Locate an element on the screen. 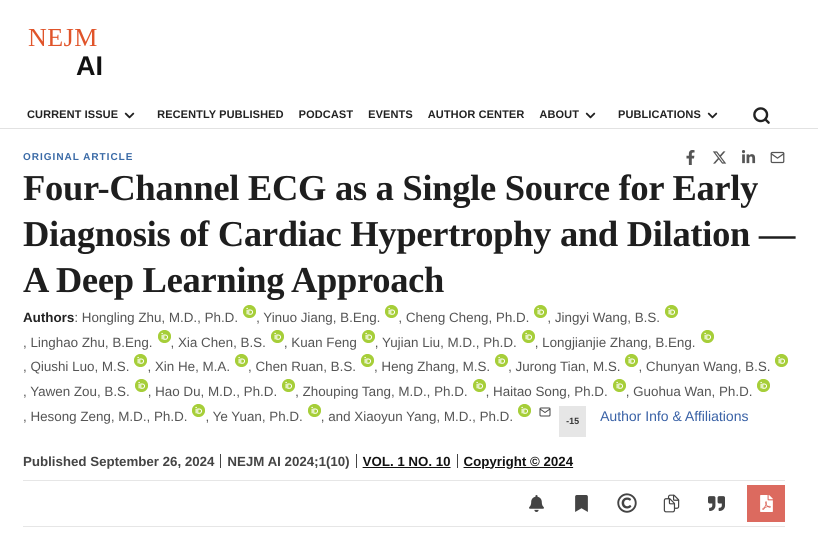 The image size is (818, 543). nav-menu-item: EVENTS is located at coordinates (390, 115).